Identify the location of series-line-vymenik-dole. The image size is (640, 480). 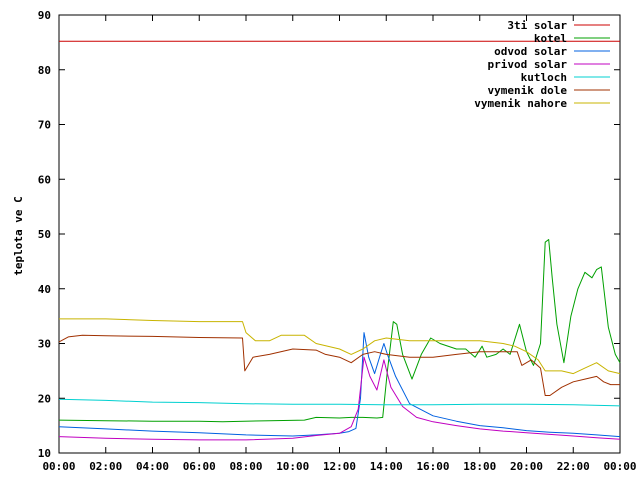
(339, 365).